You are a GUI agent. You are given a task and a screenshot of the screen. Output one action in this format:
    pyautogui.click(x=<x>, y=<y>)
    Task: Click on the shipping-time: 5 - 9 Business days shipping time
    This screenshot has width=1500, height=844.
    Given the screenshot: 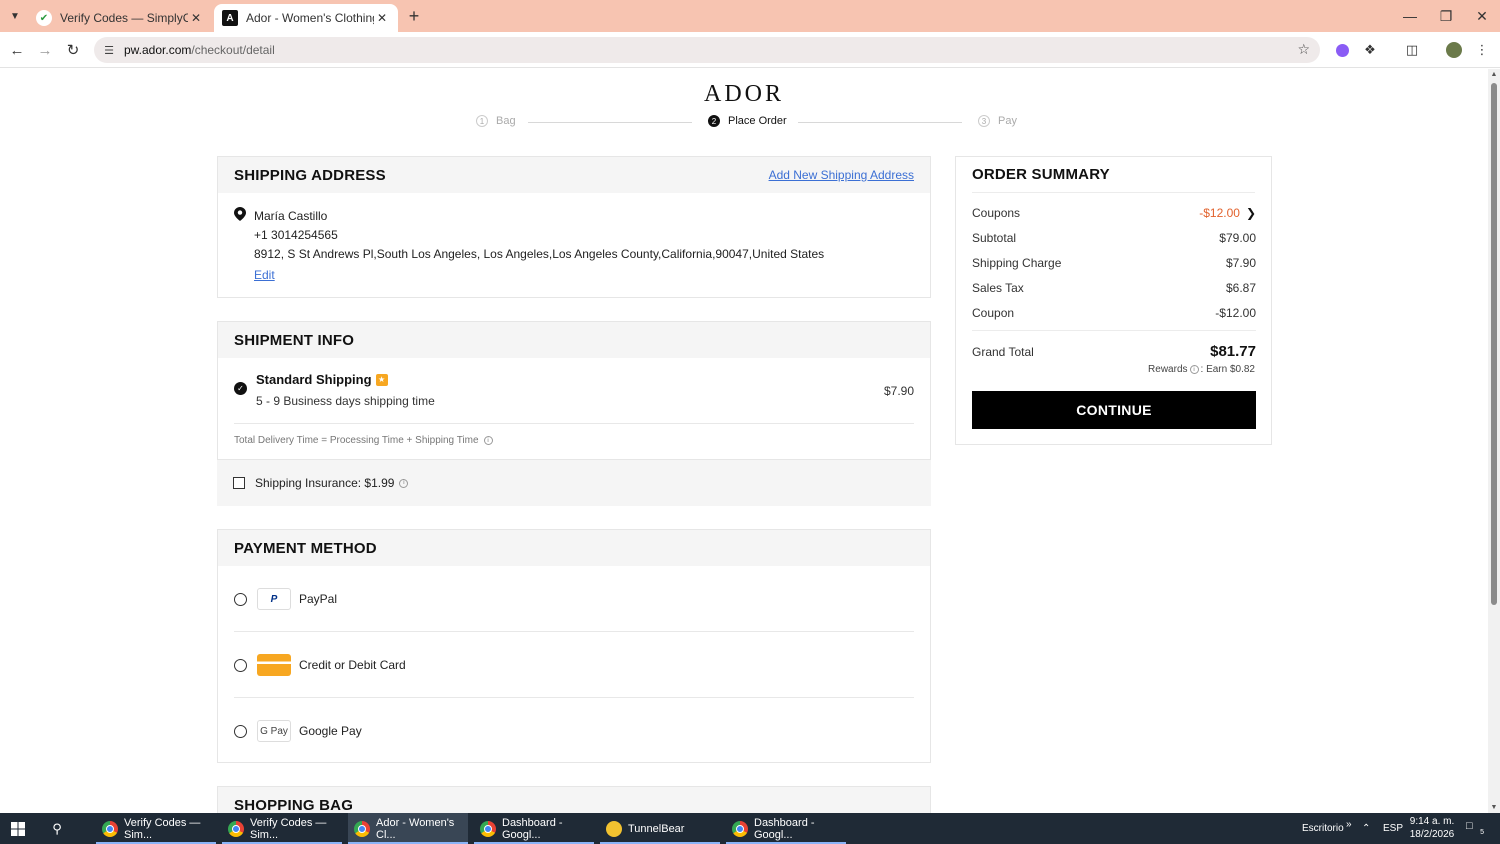 What is the action you would take?
    pyautogui.click(x=345, y=401)
    